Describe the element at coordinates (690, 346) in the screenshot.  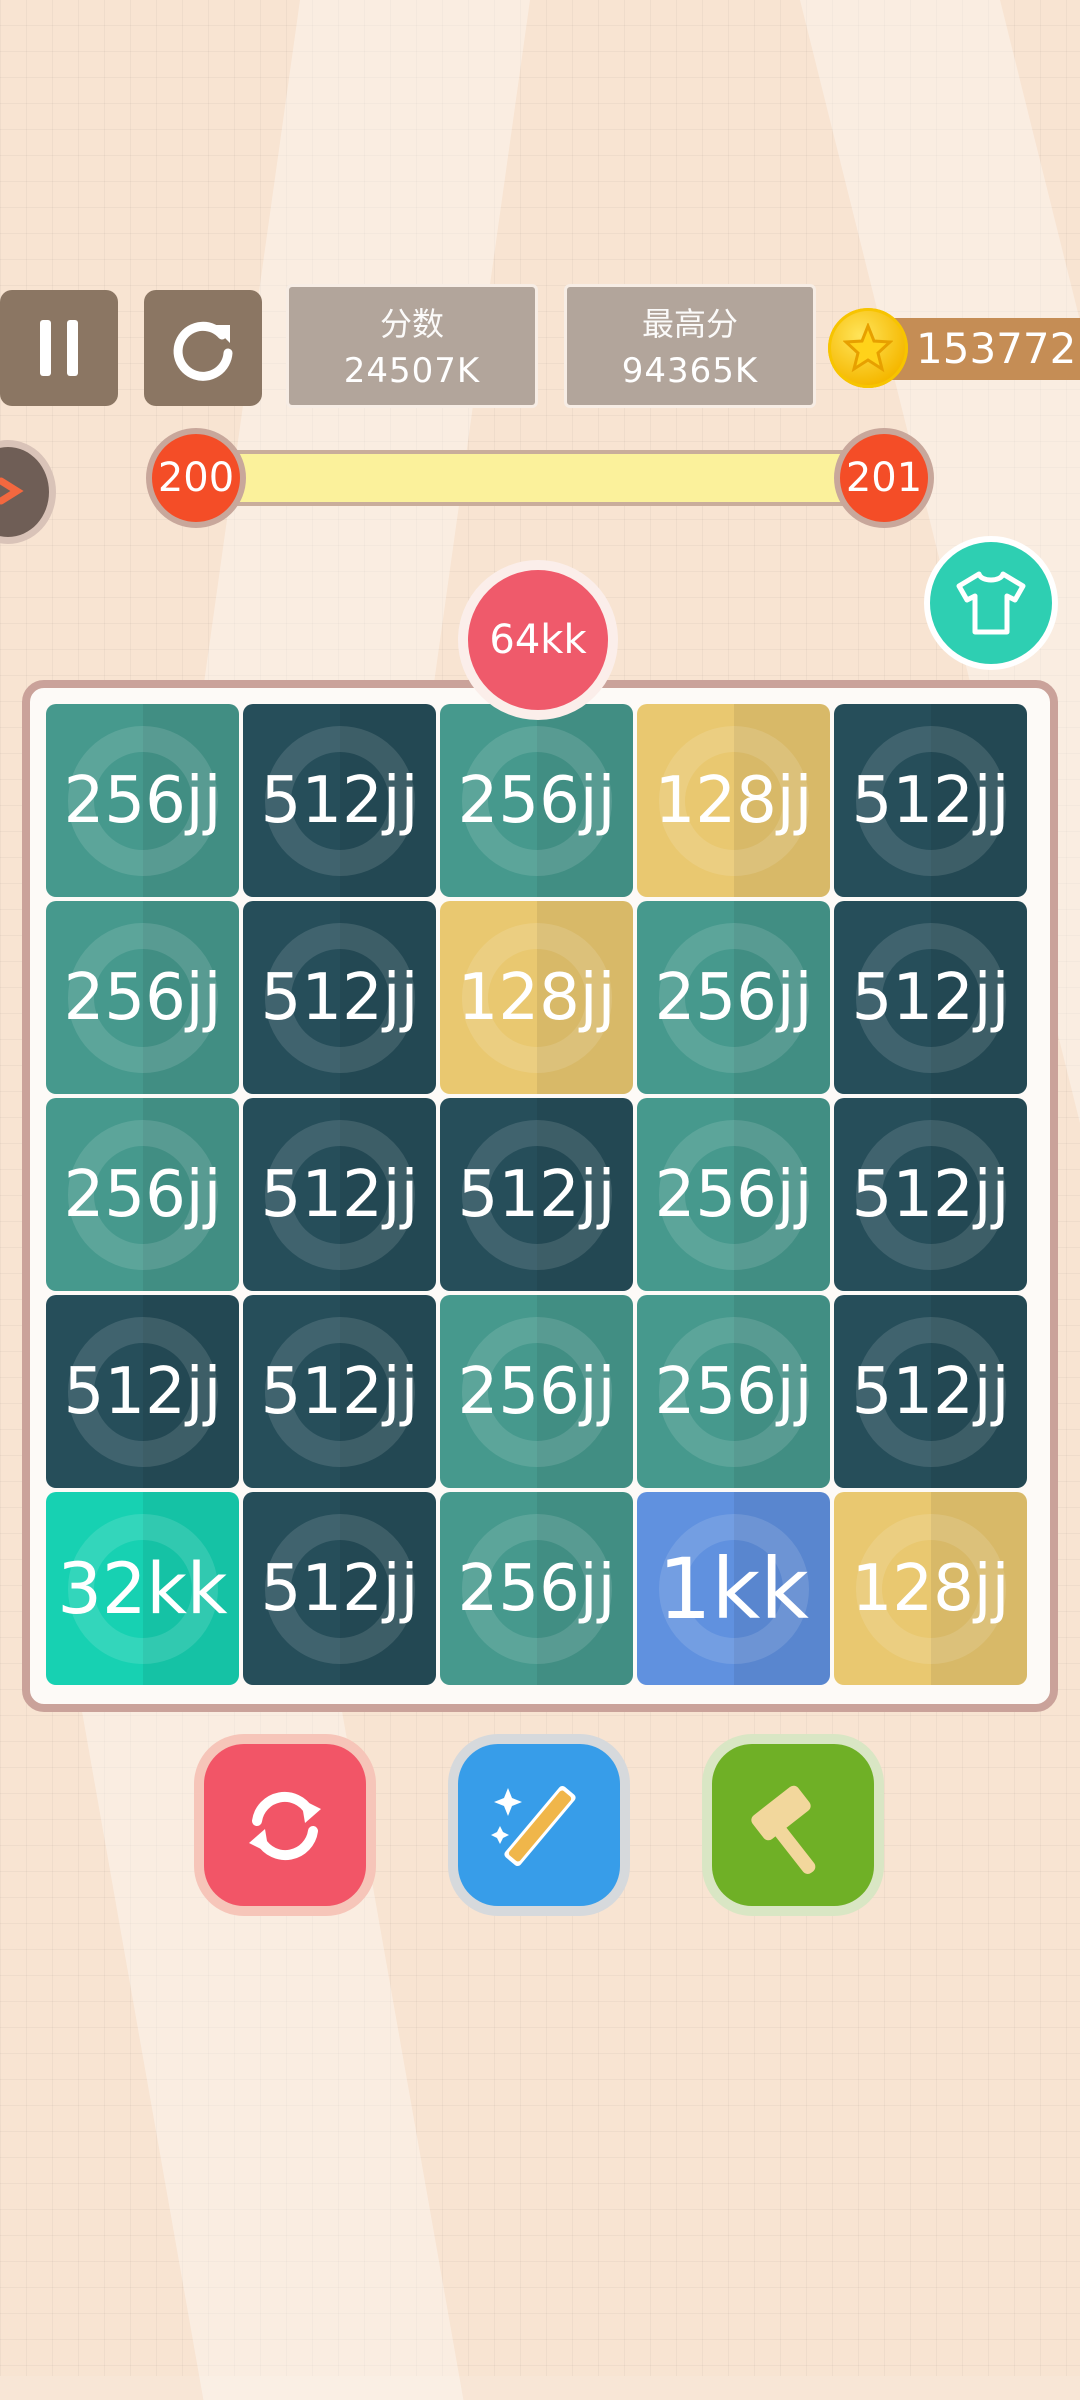
I see `best-score-panel: 最高分 94365K` at that location.